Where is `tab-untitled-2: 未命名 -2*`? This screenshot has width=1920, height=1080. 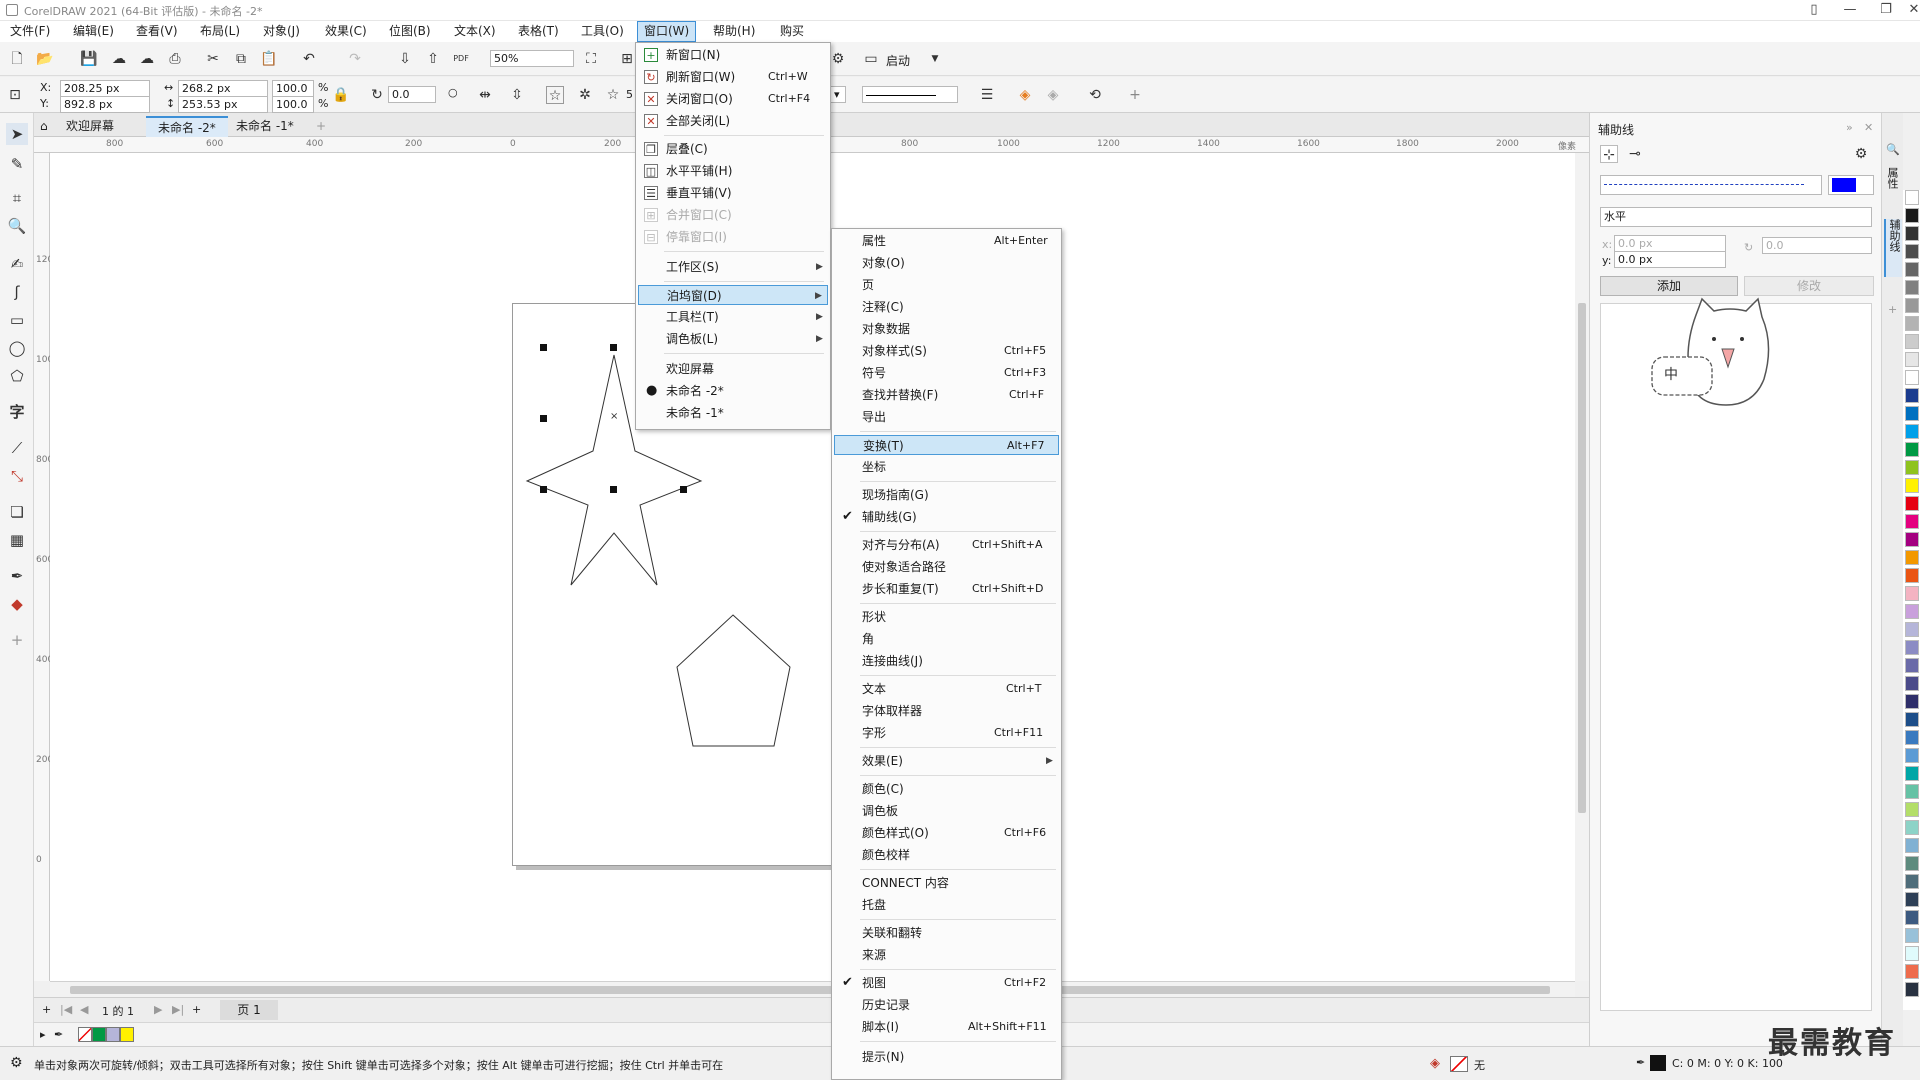 tab-untitled-2: 未命名 -2* is located at coordinates (187, 126).